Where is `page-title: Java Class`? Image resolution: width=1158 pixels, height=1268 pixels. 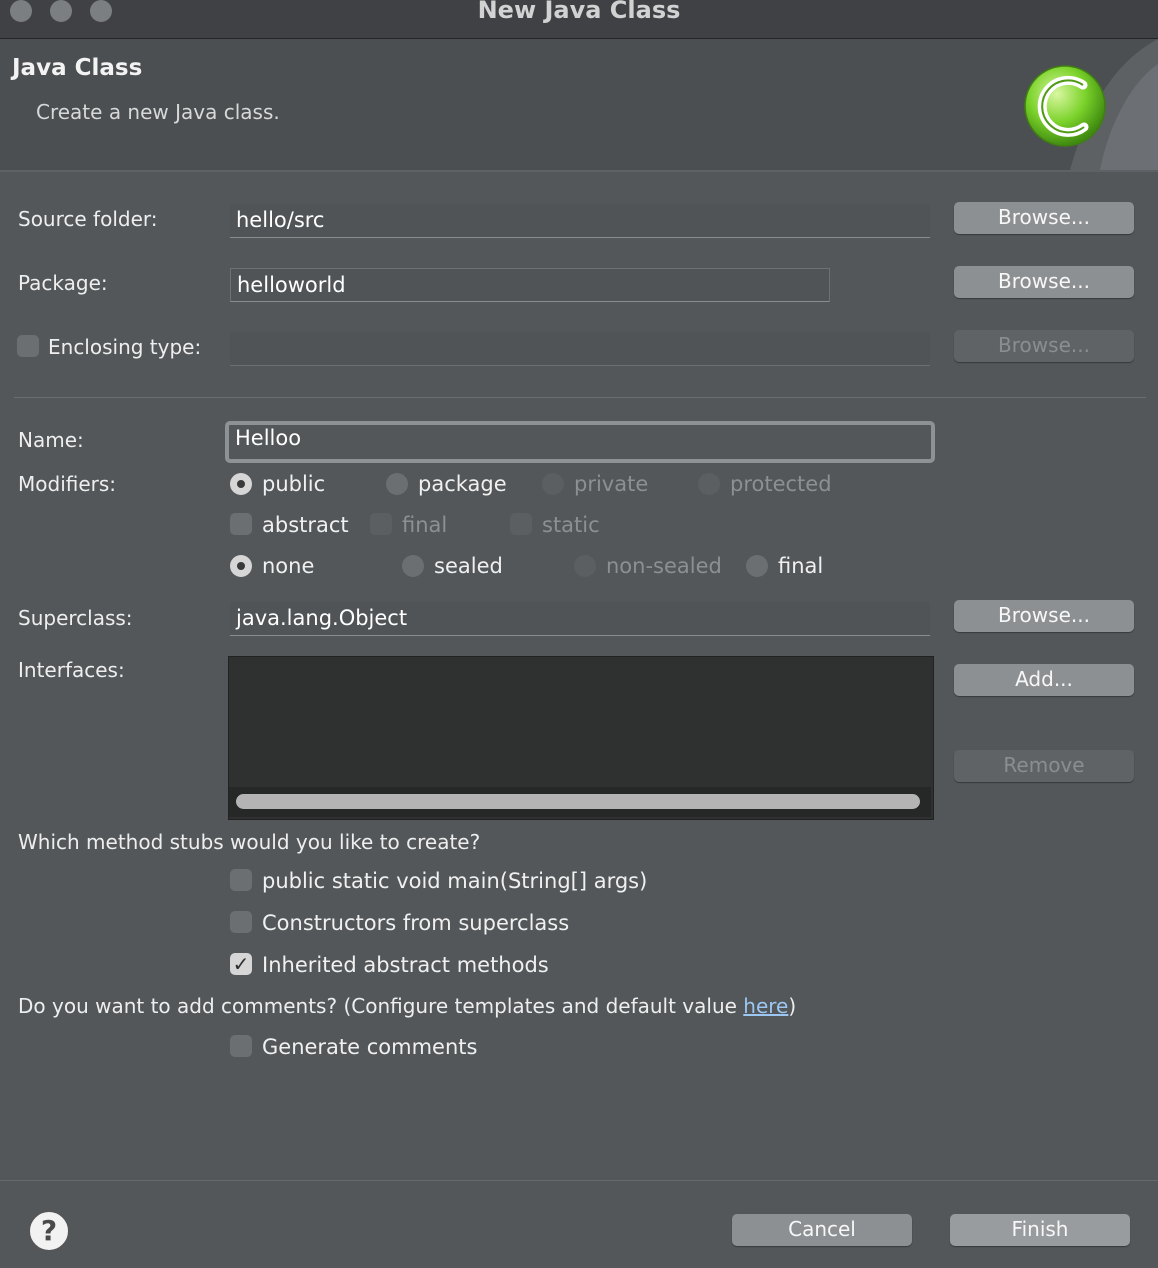 page-title: Java Class is located at coordinates (77, 68).